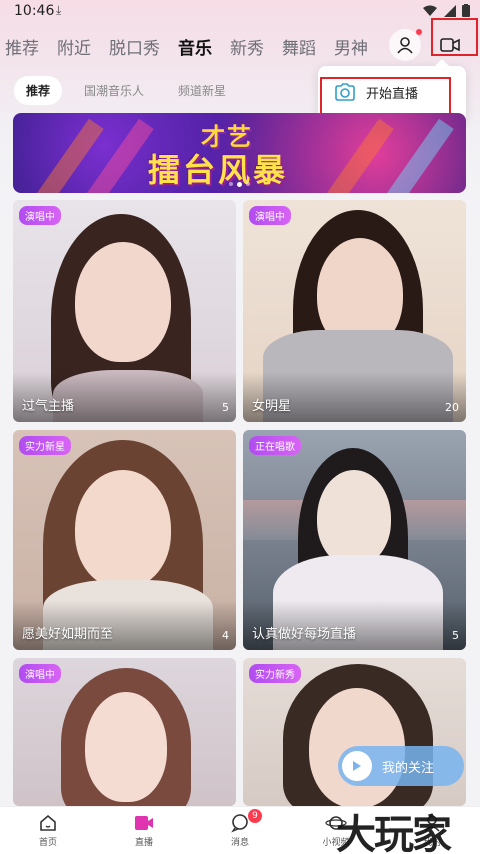 This screenshot has height=854, width=480. What do you see at coordinates (351, 46) in the screenshot?
I see `tab-male-idol: 男神` at bounding box center [351, 46].